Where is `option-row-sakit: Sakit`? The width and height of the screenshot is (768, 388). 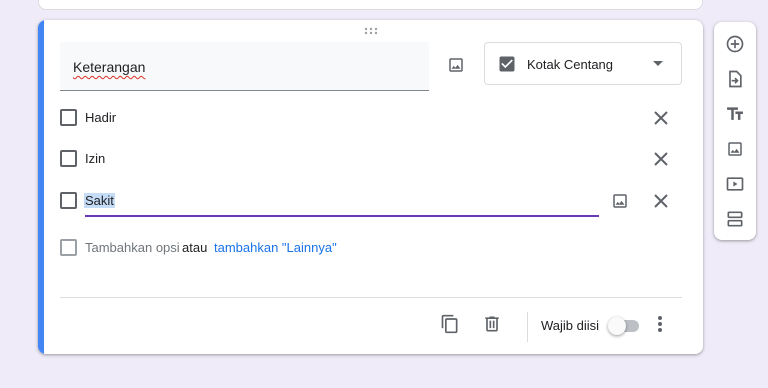
option-row-sakit: Sakit is located at coordinates (370, 201).